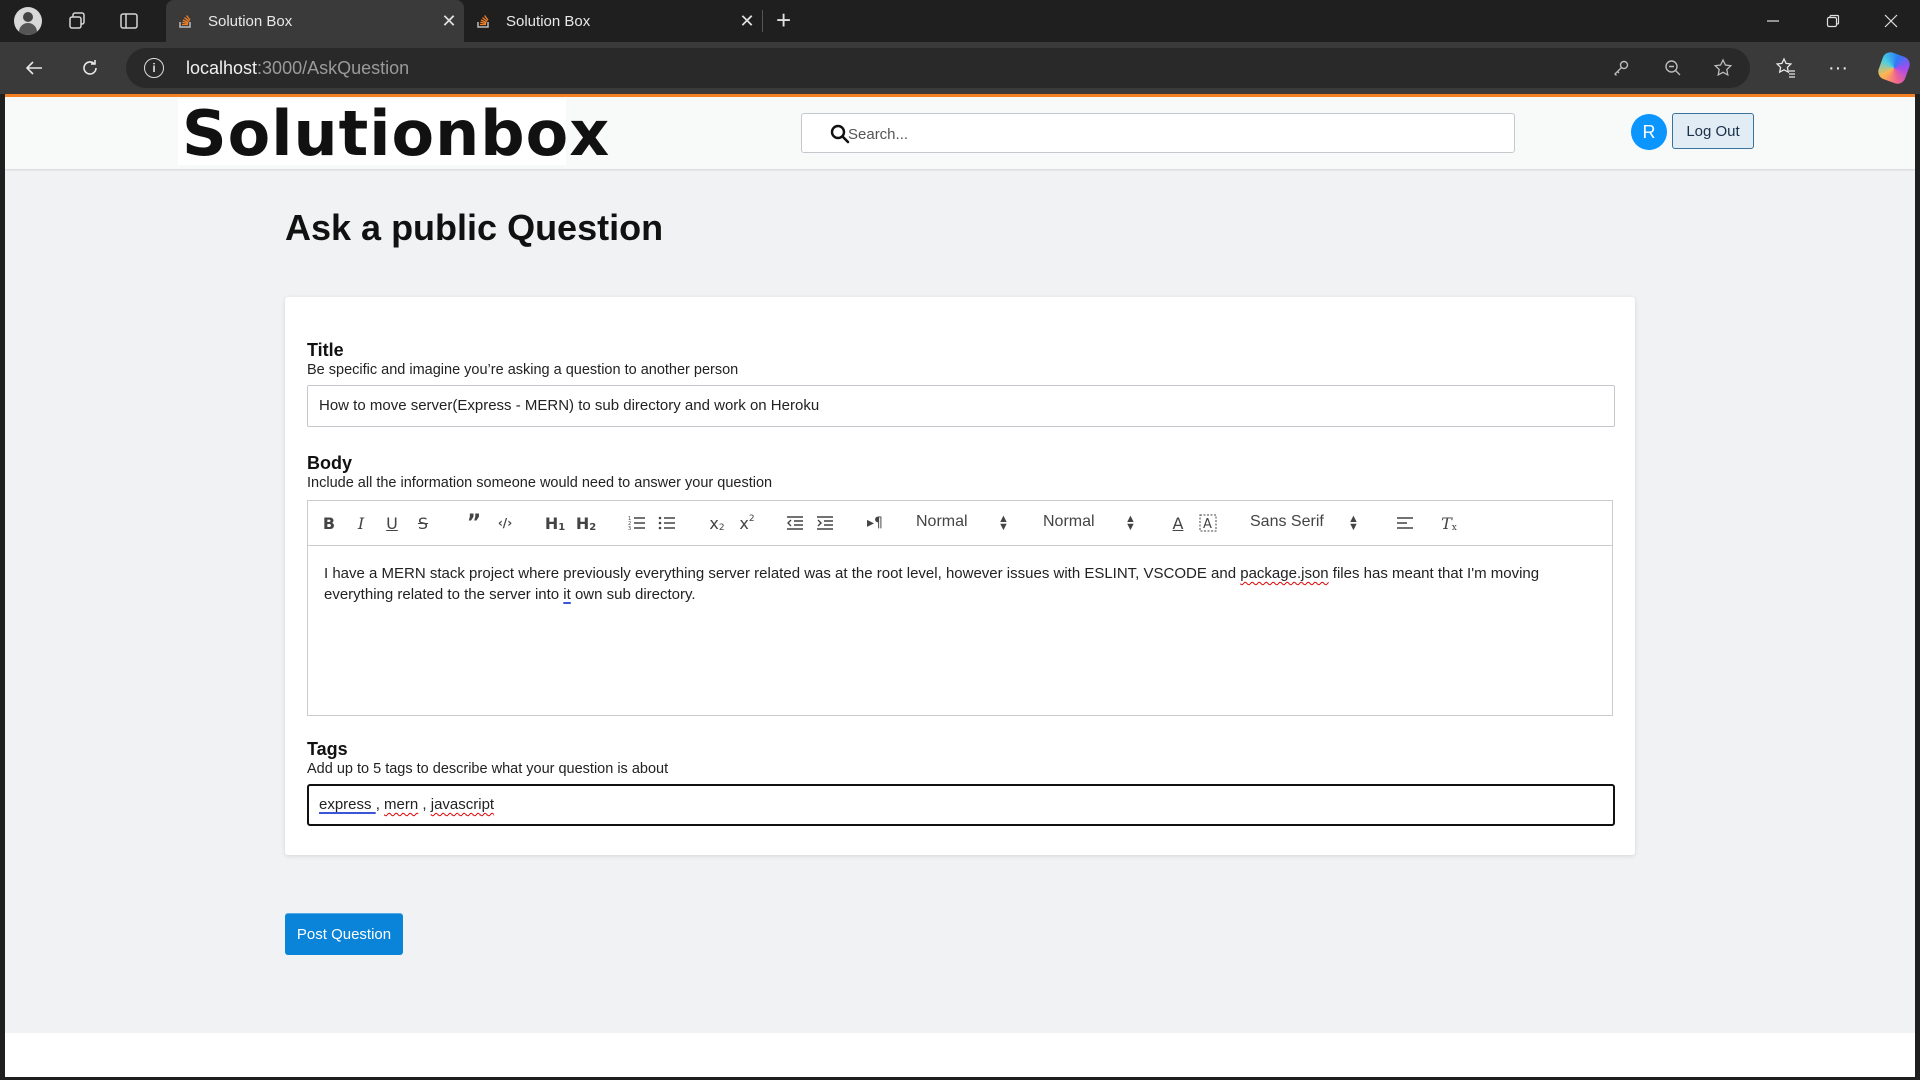 This screenshot has height=1080, width=1920. What do you see at coordinates (1405, 523) in the screenshot?
I see `align-icon` at bounding box center [1405, 523].